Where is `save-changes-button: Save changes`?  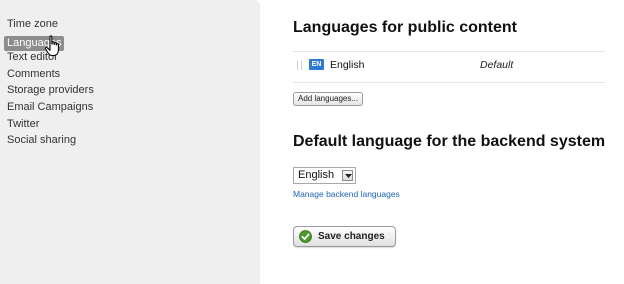
save-changes-button: Save changes is located at coordinates (344, 236).